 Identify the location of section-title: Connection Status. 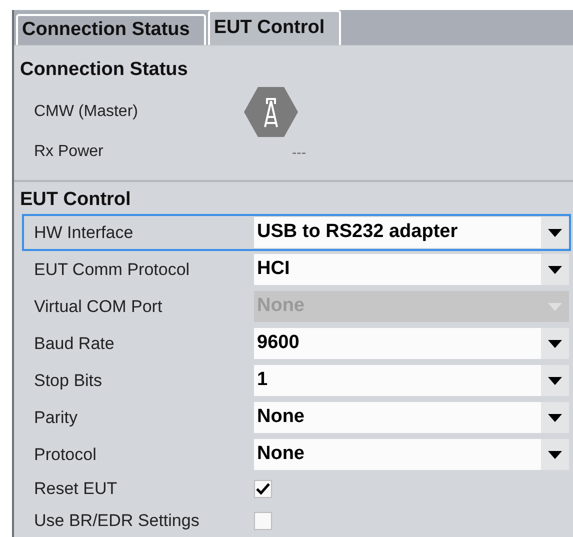
(104, 70).